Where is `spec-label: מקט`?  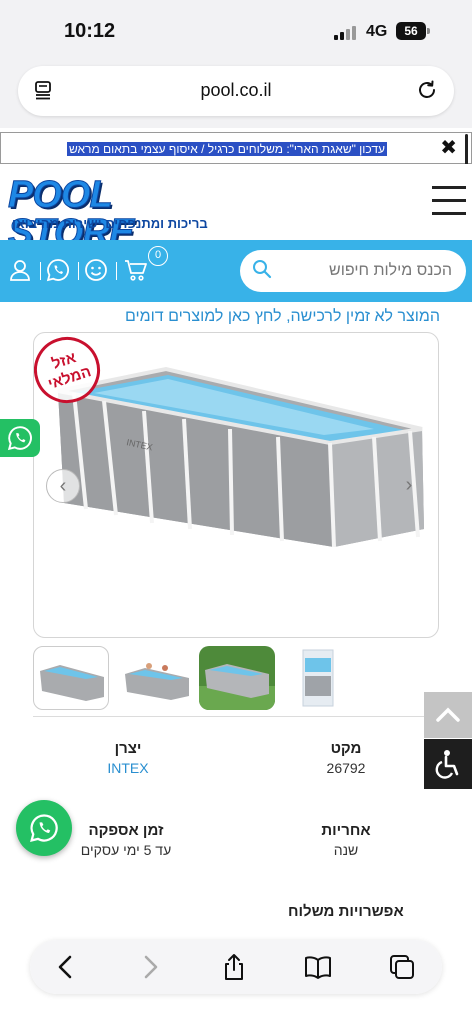
spec-label: מקט is located at coordinates (346, 748).